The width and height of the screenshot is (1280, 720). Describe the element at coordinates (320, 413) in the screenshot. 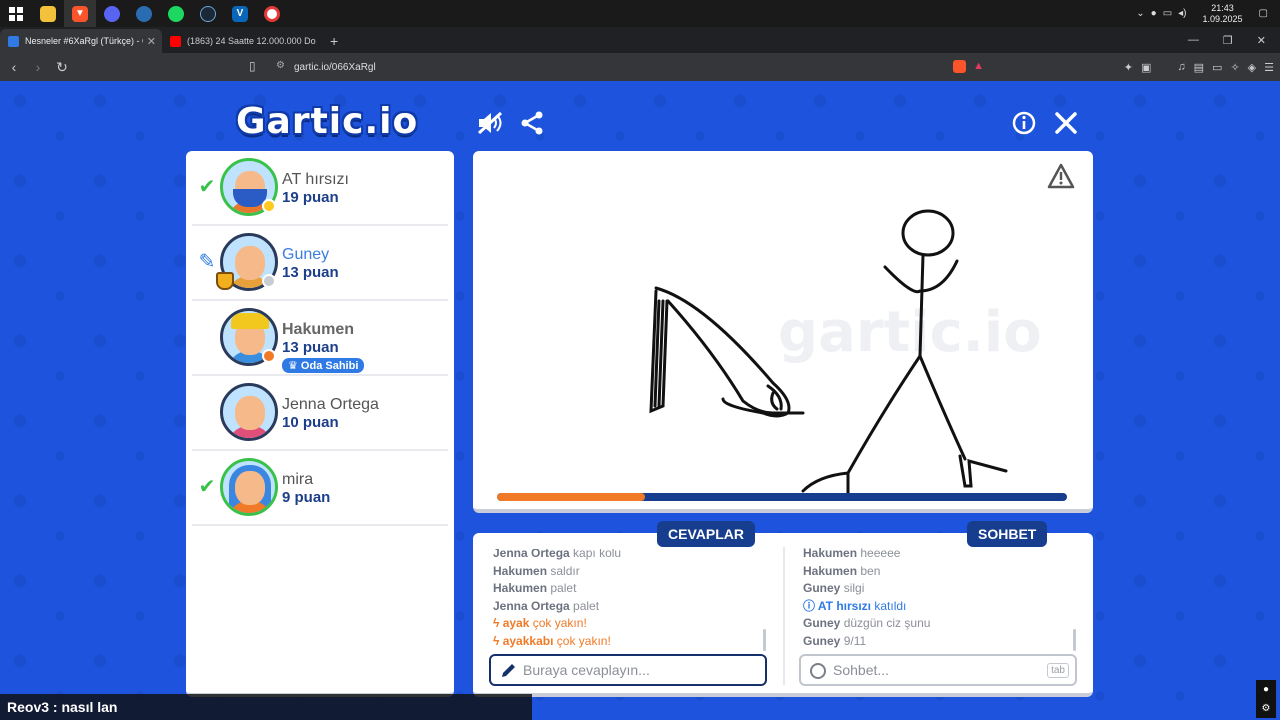

I see `player-row: Jenna Ortega 10 puan` at that location.